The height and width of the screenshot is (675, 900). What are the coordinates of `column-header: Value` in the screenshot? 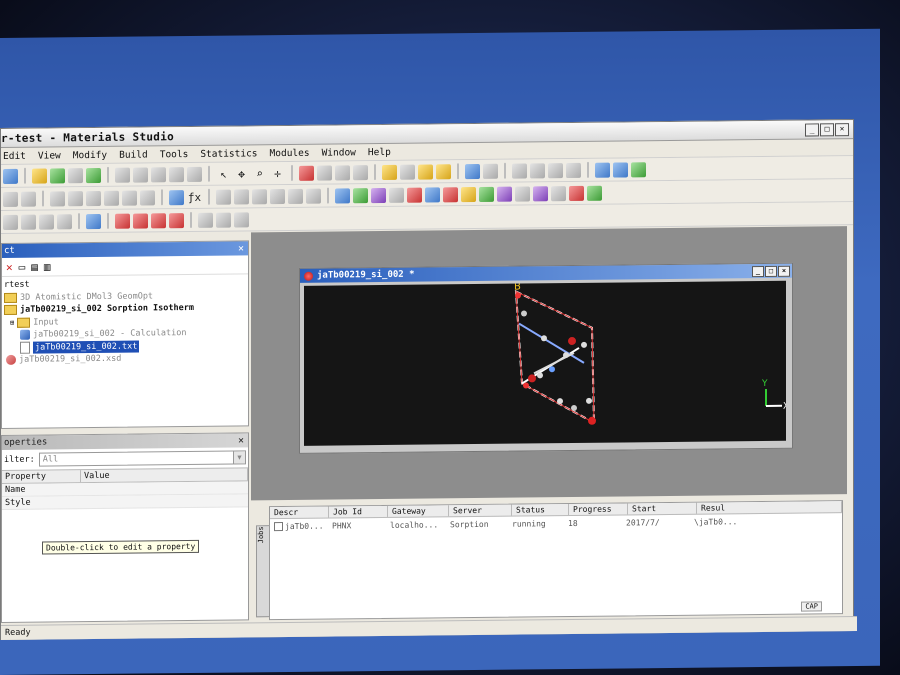 It's located at (164, 475).